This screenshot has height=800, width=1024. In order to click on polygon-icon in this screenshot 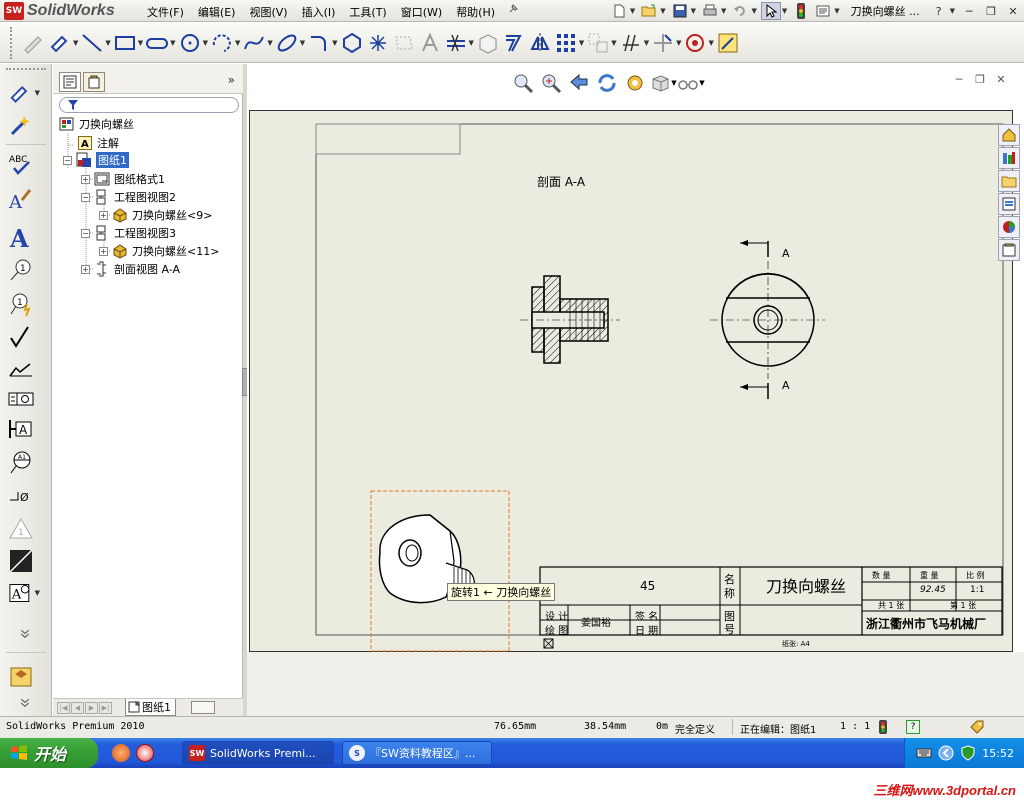, I will do `click(352, 43)`.